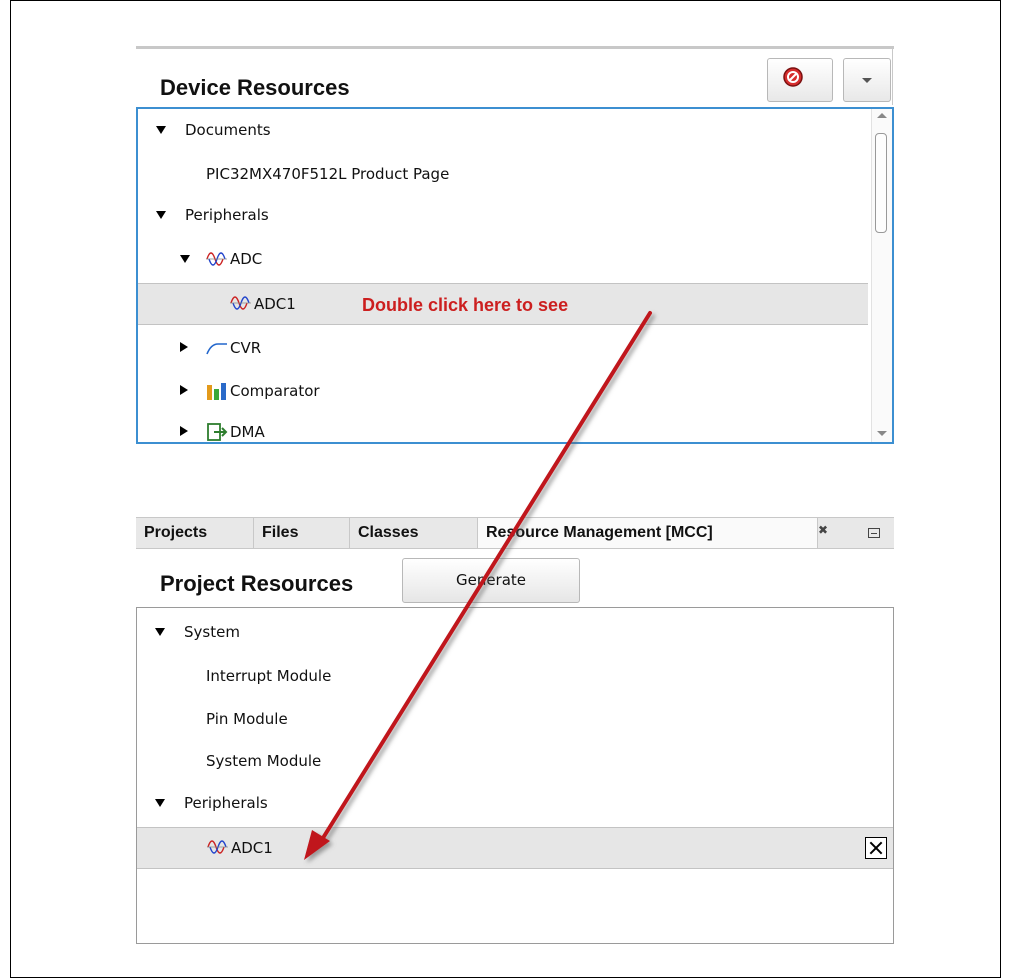 Image resolution: width=1009 pixels, height=978 pixels. What do you see at coordinates (503, 391) in the screenshot?
I see `tree-node-comparator: Comparator` at bounding box center [503, 391].